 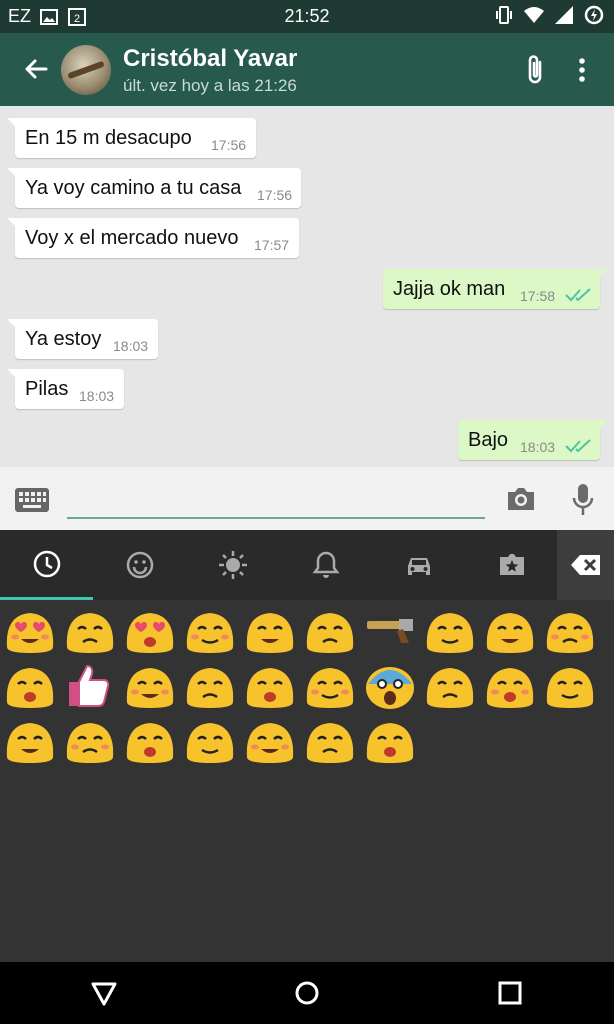 I want to click on navigation-bar, so click(x=307, y=993).